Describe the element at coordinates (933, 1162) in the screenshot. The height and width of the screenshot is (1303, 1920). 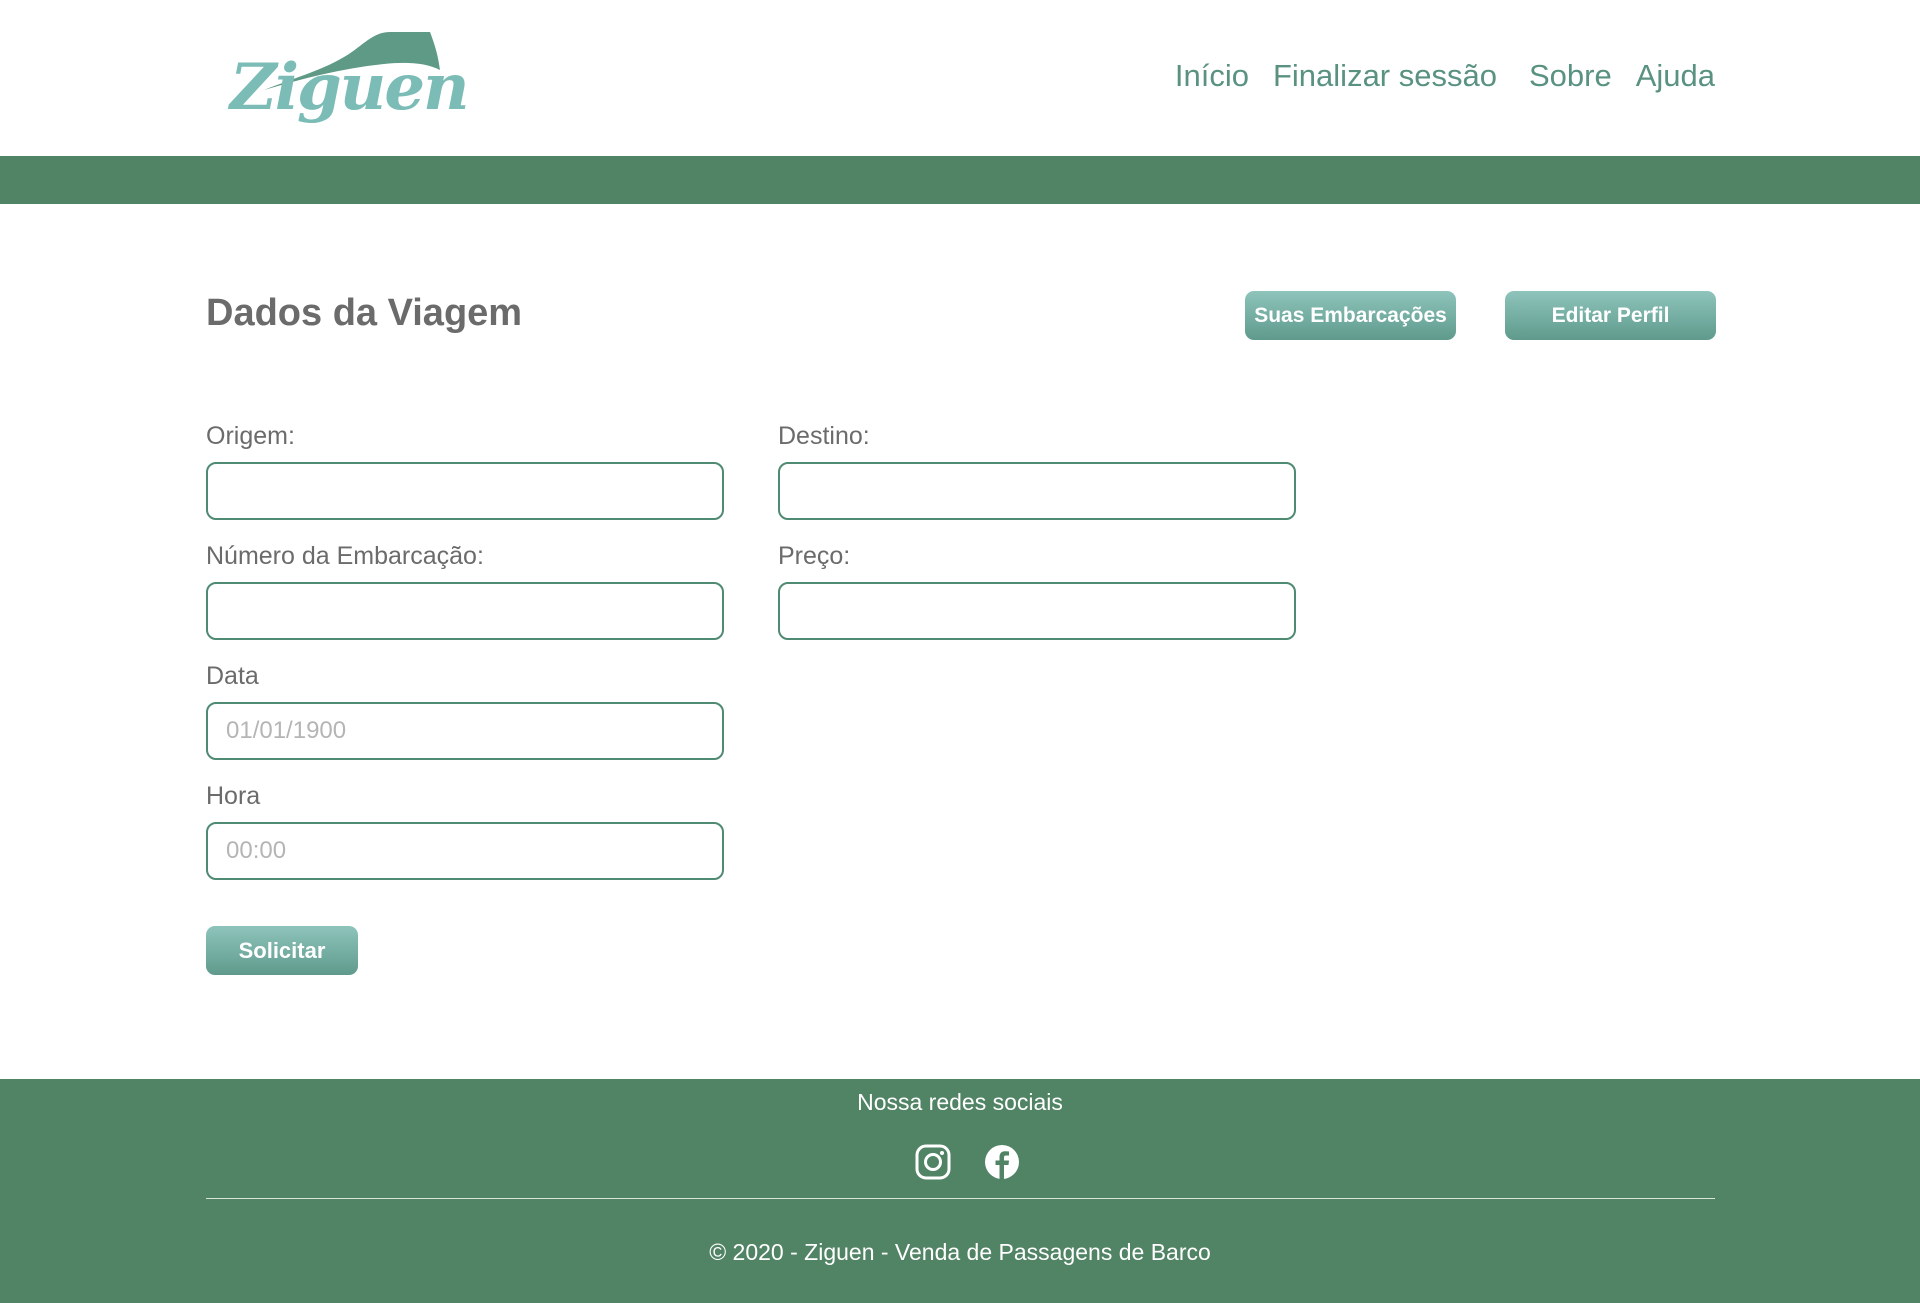
I see `instagram-icon` at that location.